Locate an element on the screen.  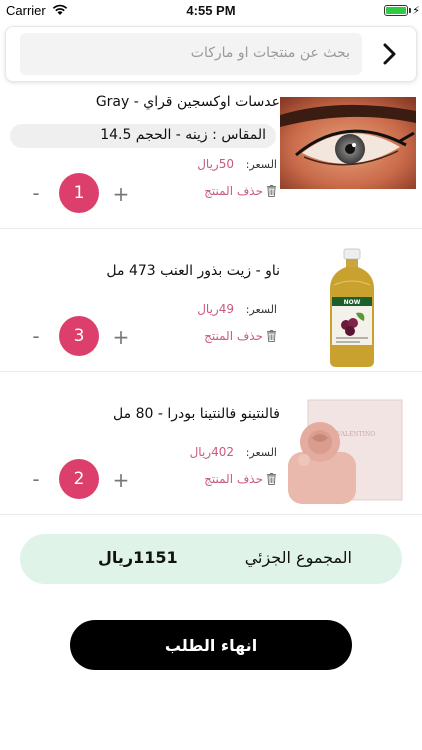
svg-text: VALENTINO is located at coordinates (355, 434).